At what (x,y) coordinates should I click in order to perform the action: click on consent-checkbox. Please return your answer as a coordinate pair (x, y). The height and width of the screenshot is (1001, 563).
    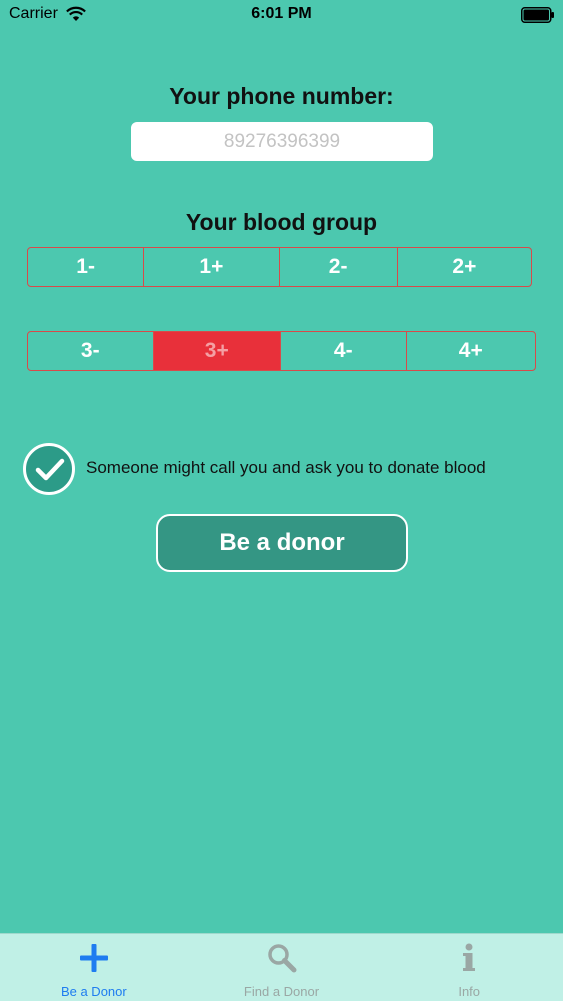
    Looking at the image, I should click on (49, 469).